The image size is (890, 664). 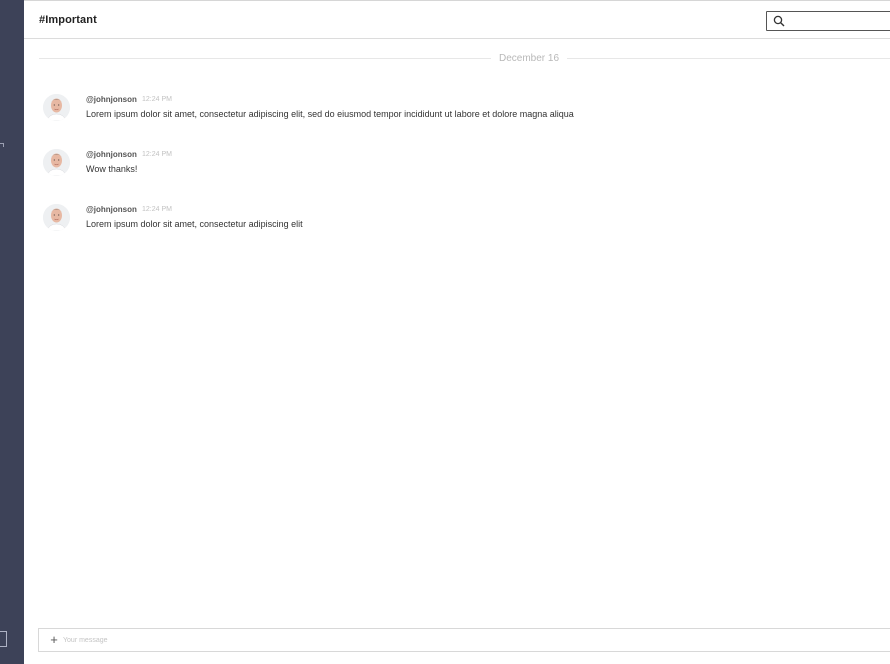 I want to click on date-label: December 16, so click(x=529, y=58).